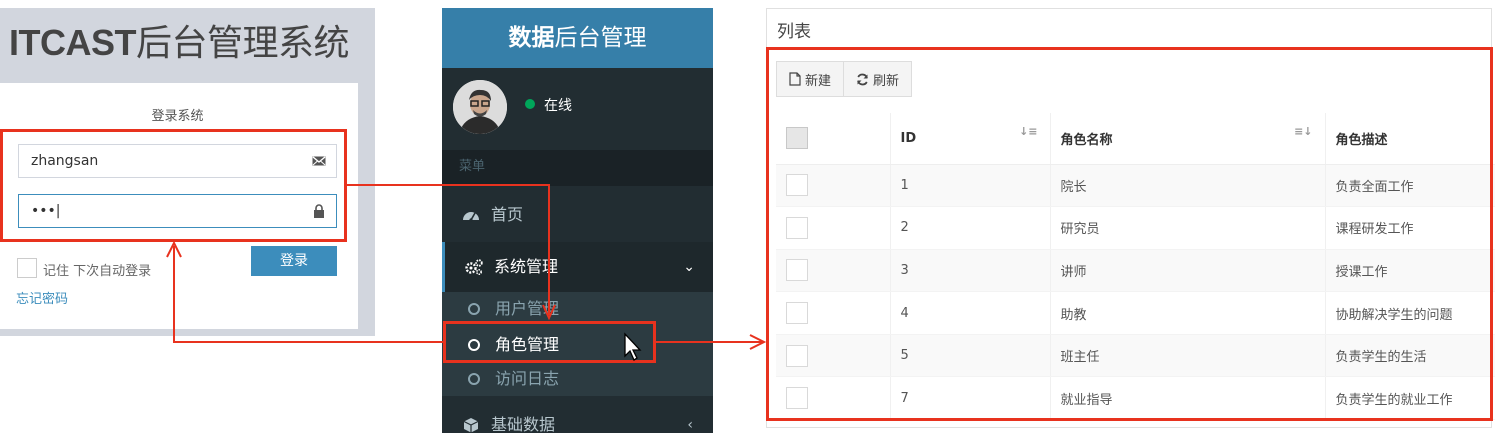 This screenshot has width=1495, height=433. Describe the element at coordinates (308, 294) in the screenshot. I see `arrow-menu-to-login` at that location.